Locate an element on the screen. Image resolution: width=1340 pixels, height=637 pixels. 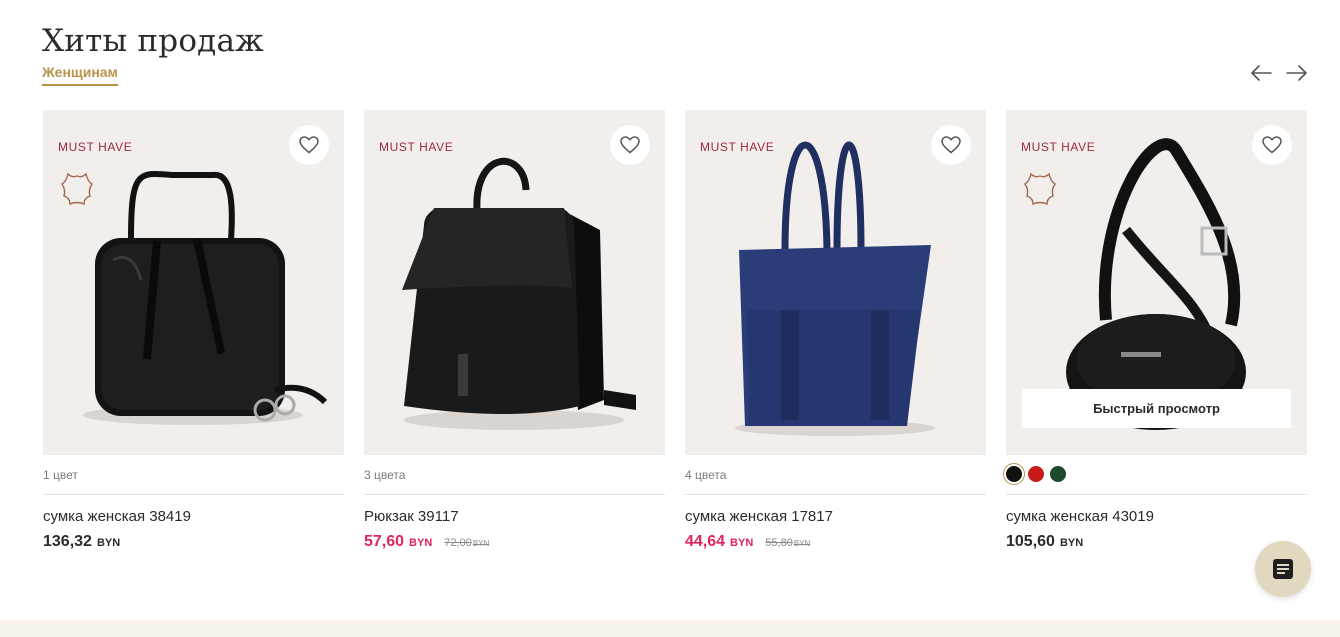
product-name: сумка женская 43019 is located at coordinates (1080, 516).